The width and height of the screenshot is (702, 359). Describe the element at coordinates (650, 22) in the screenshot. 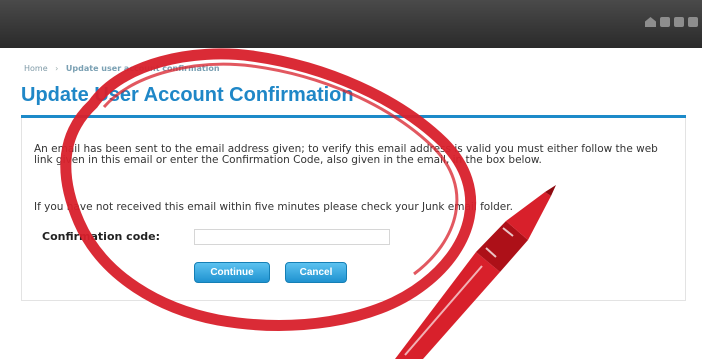

I see `home-icon` at that location.